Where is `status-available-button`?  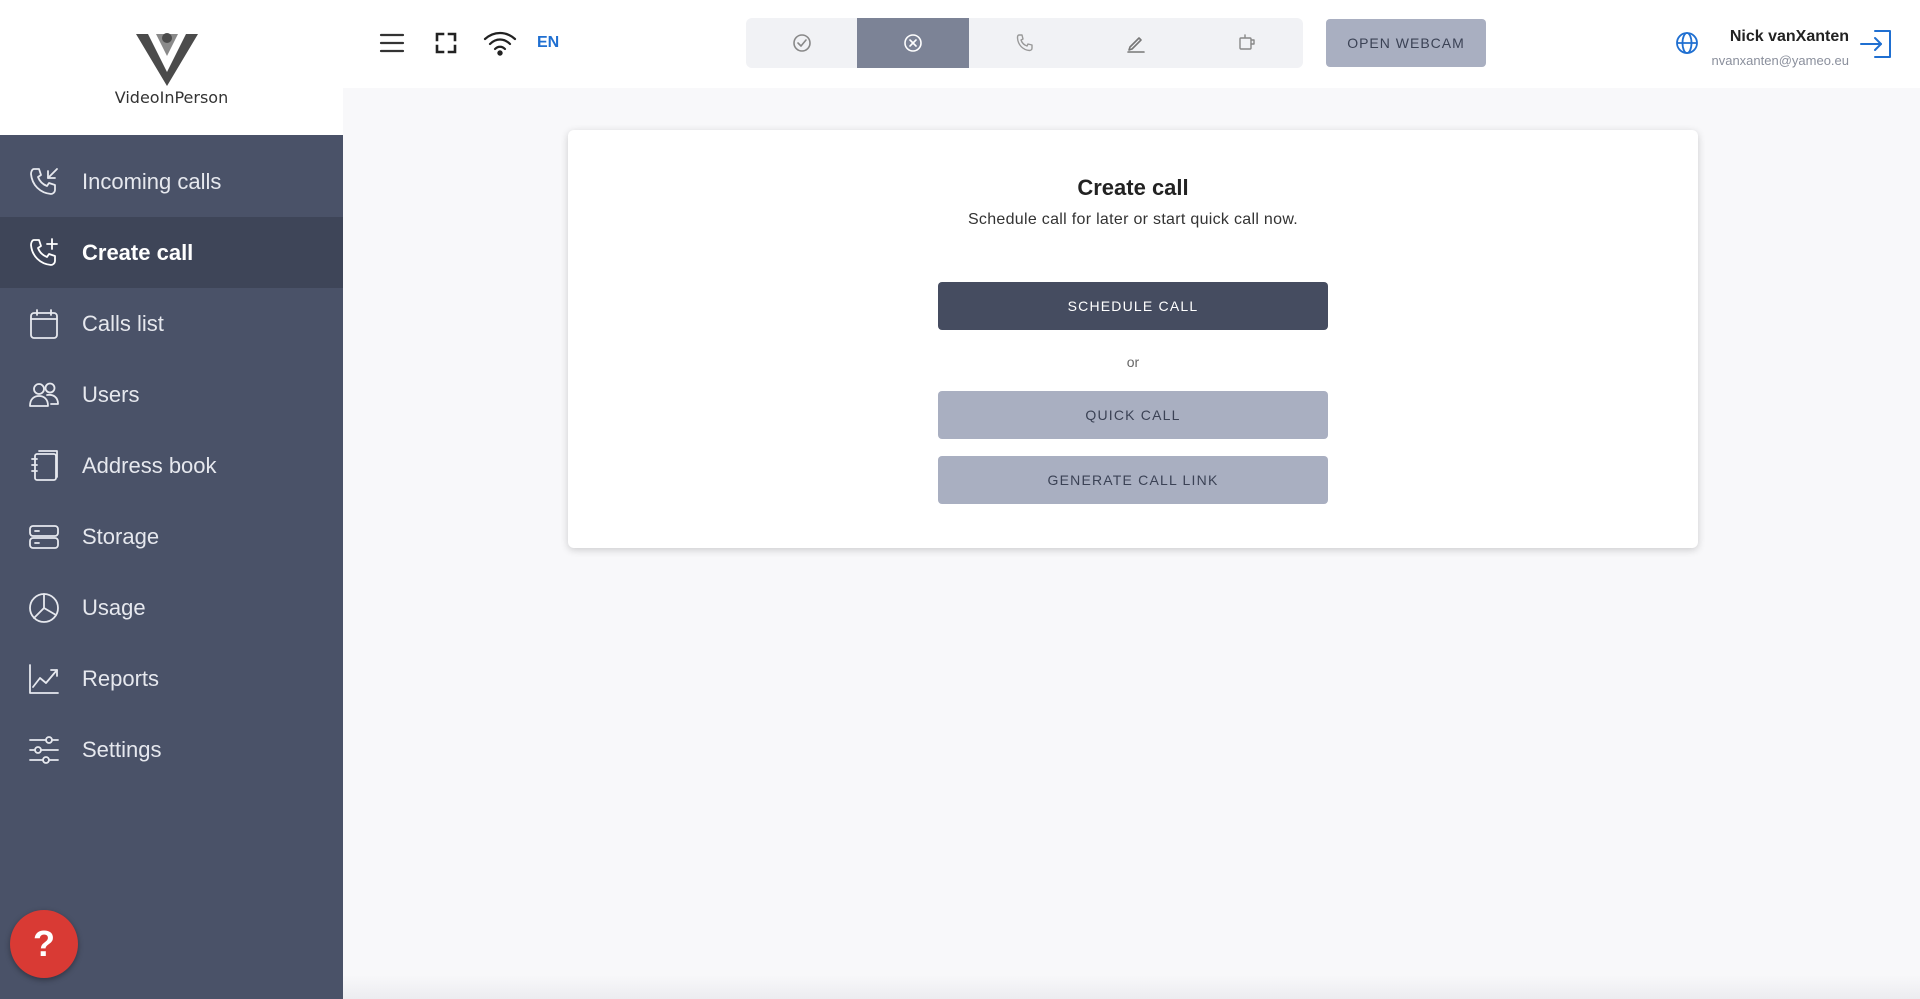
status-available-button is located at coordinates (801, 43).